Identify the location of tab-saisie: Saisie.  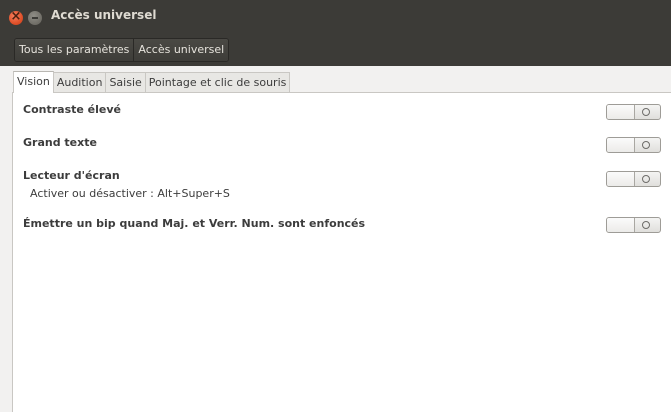
(126, 82).